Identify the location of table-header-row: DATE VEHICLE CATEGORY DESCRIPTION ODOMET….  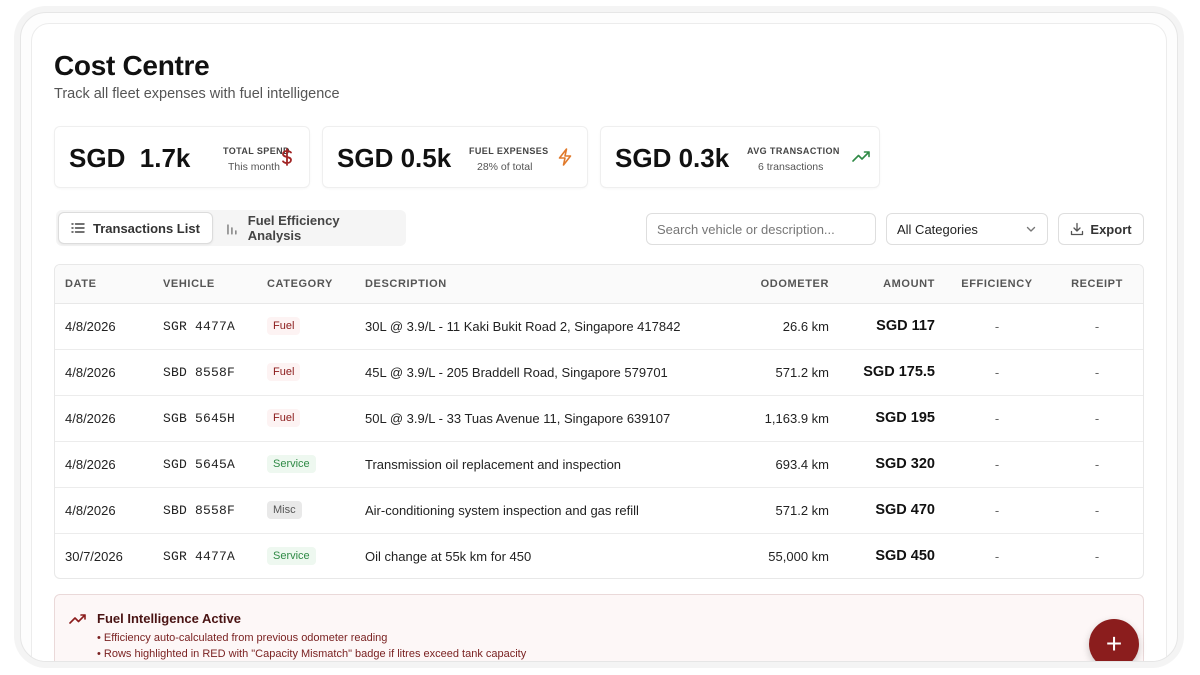
(599, 284).